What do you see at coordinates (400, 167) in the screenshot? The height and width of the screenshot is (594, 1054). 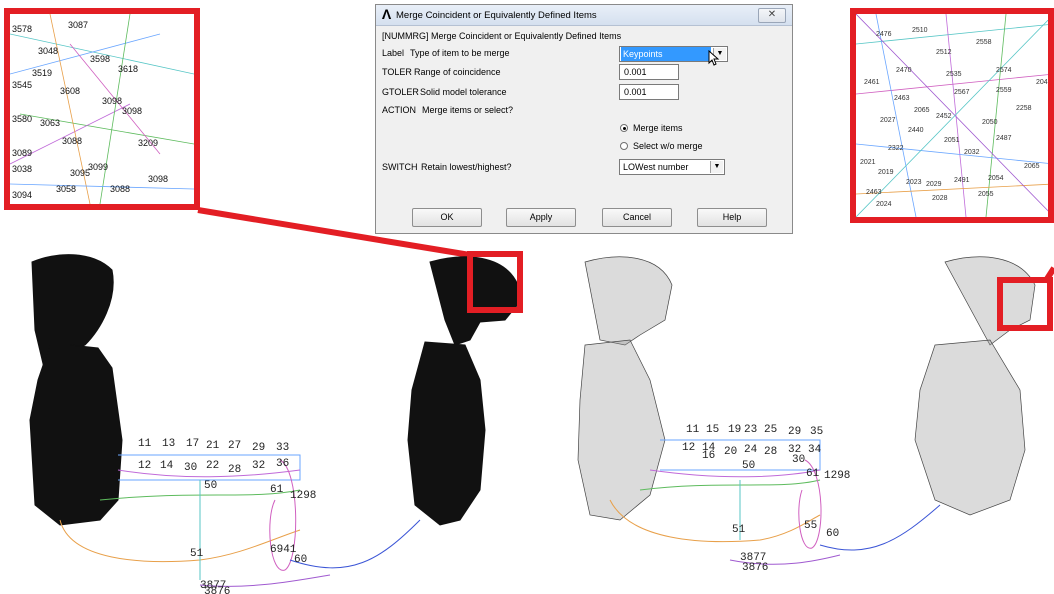 I see `switch-key: SWITCH` at bounding box center [400, 167].